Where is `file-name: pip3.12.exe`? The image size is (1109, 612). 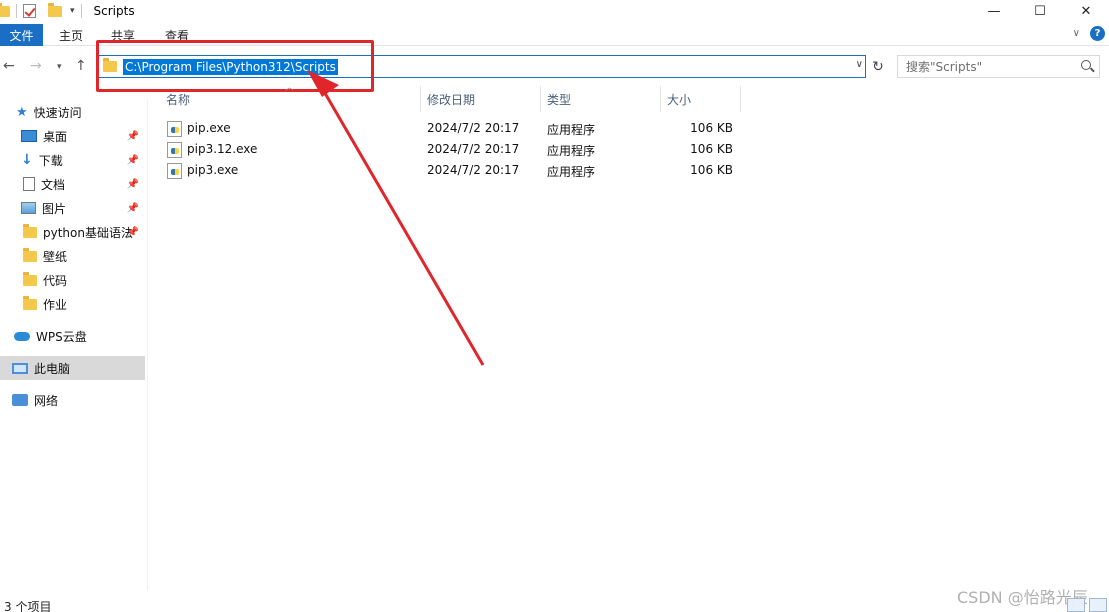
file-name: pip3.12.exe is located at coordinates (222, 149).